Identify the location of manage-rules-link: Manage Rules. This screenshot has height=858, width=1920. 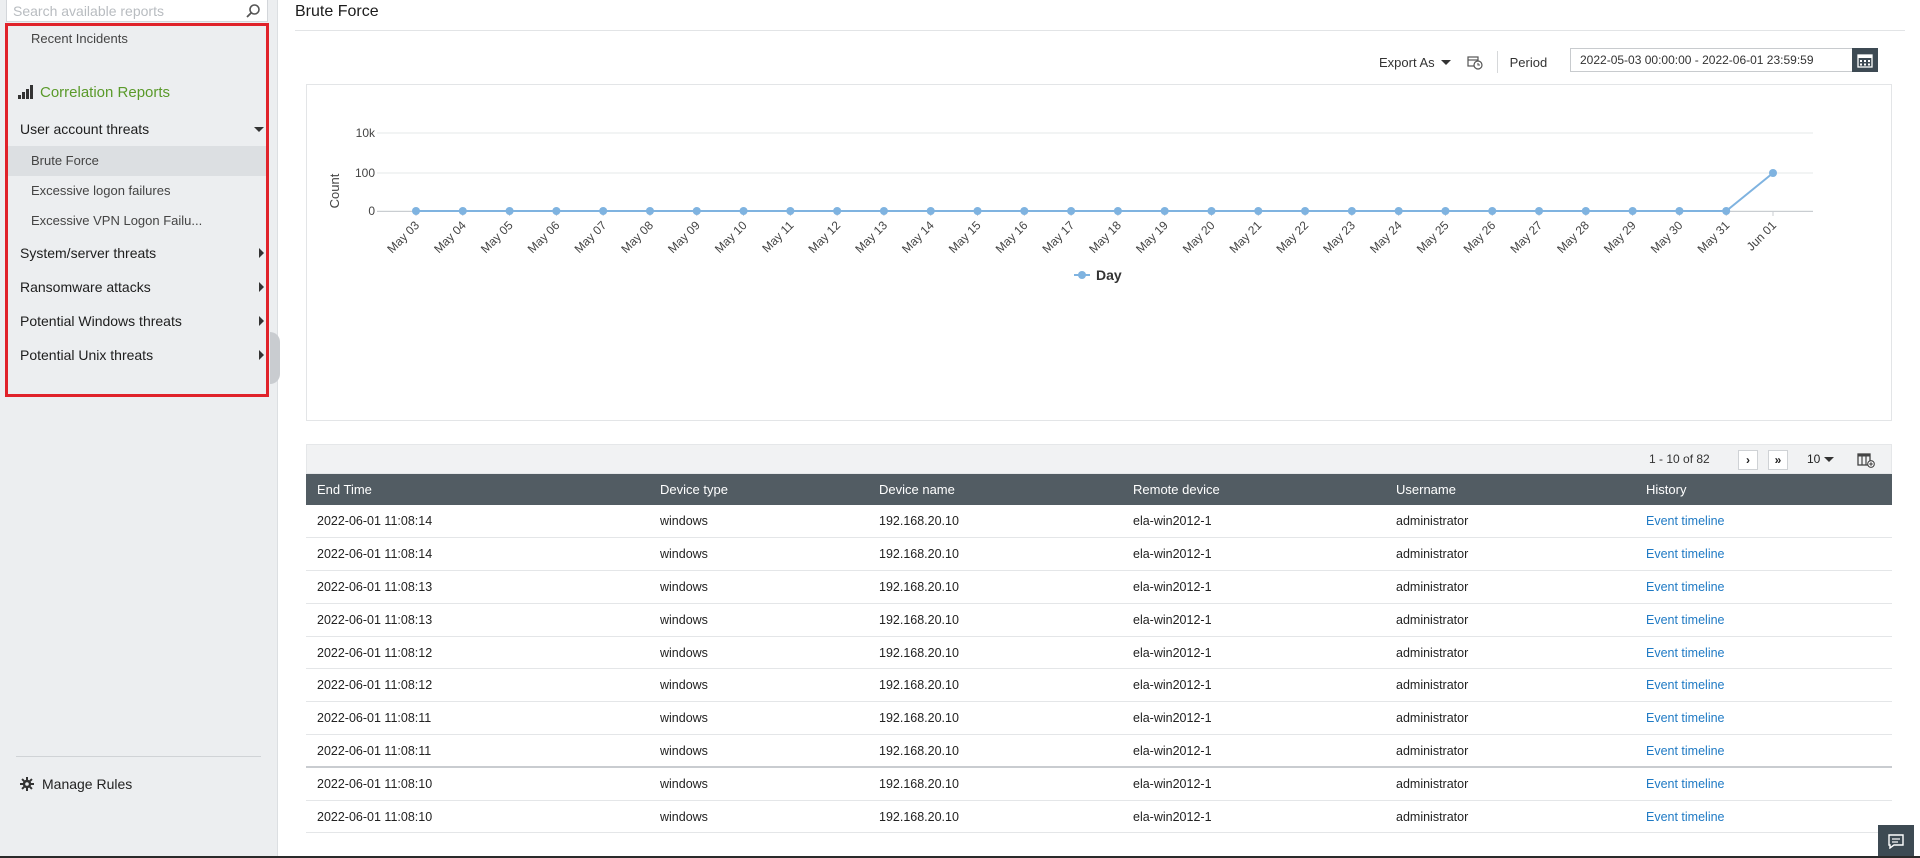
(76, 784).